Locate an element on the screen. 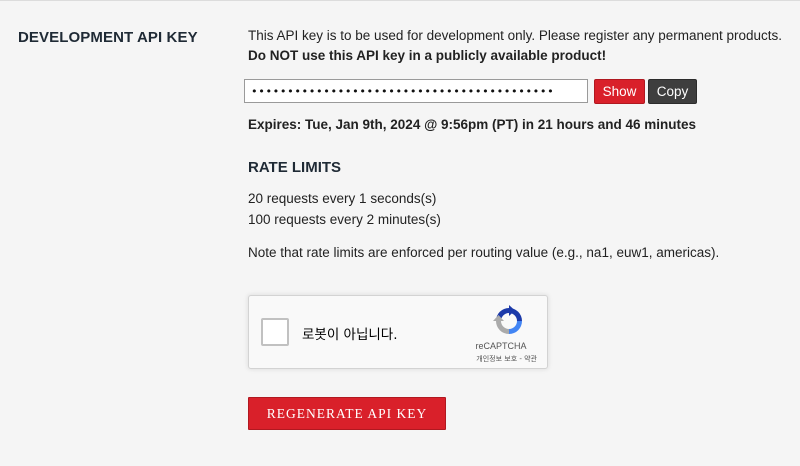 The image size is (800, 466). section-title: DEVELOPMENT API KEY is located at coordinates (108, 37).